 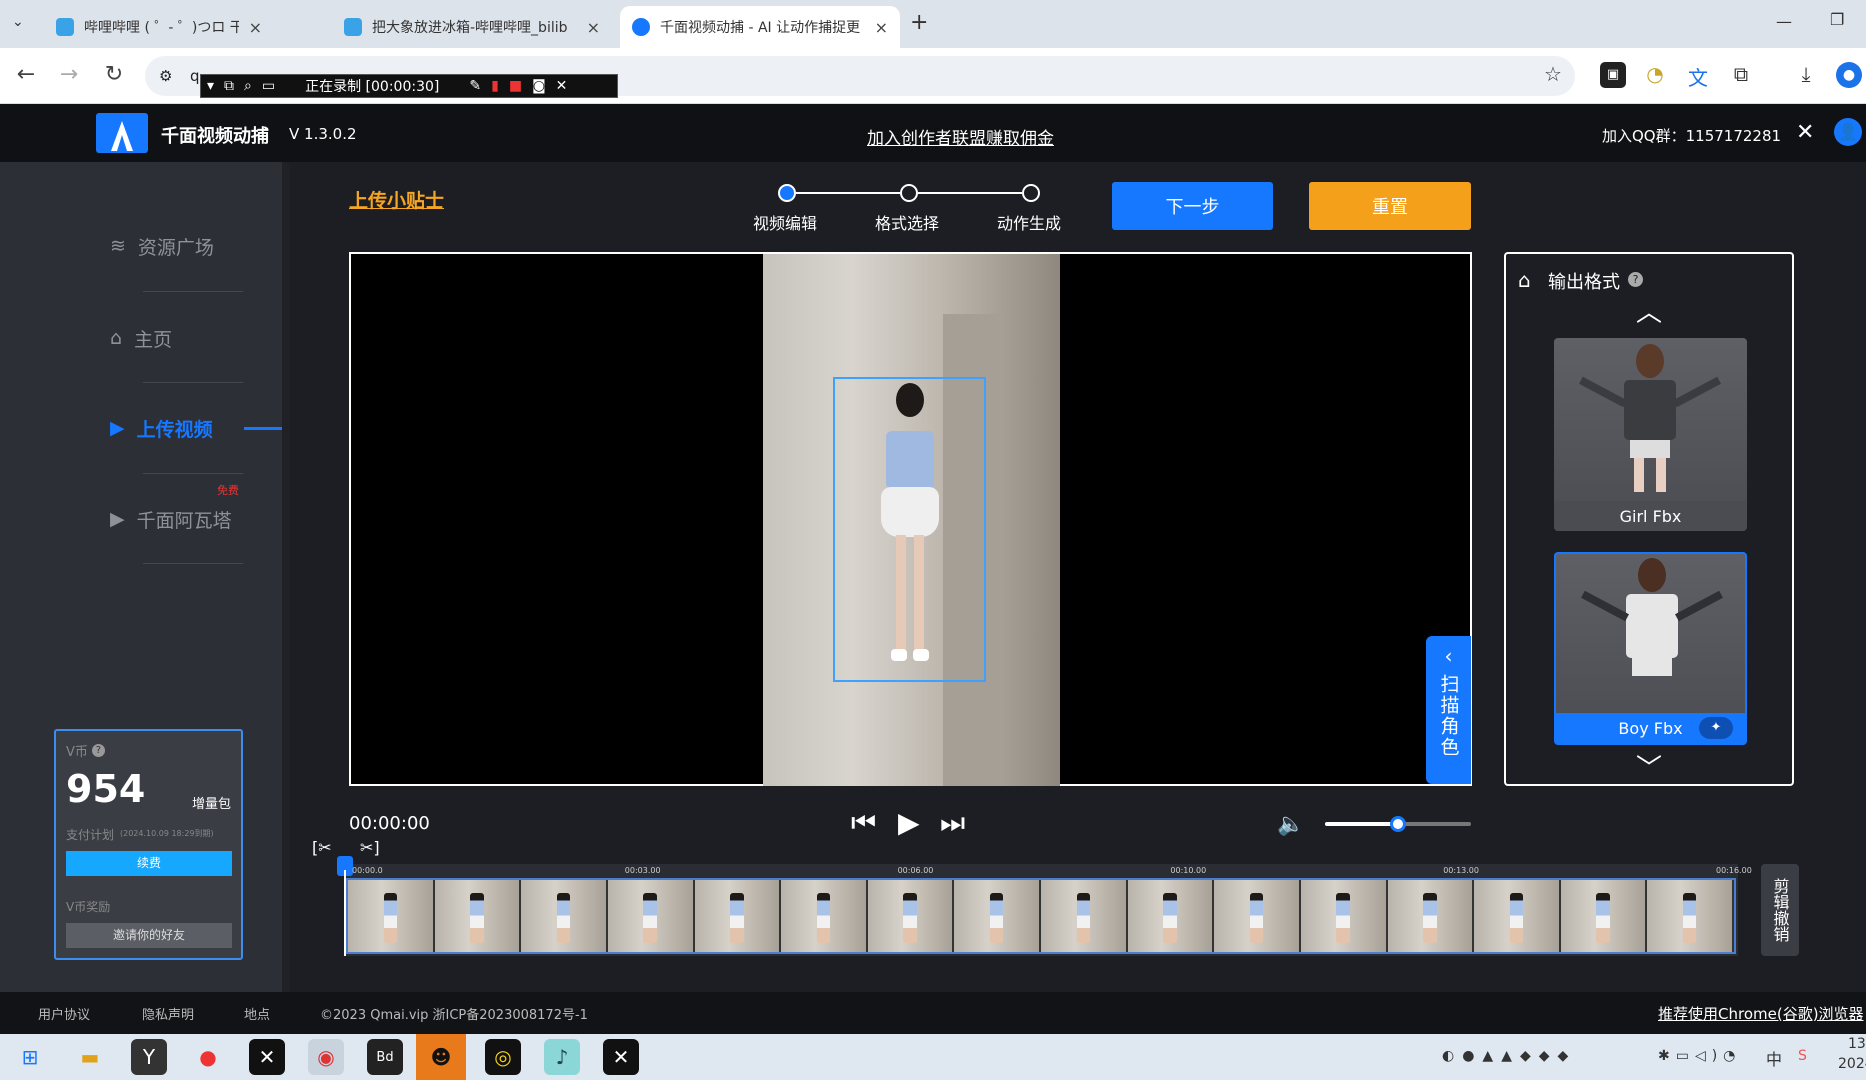 What do you see at coordinates (562, 86) in the screenshot?
I see `close-icon: ✕` at bounding box center [562, 86].